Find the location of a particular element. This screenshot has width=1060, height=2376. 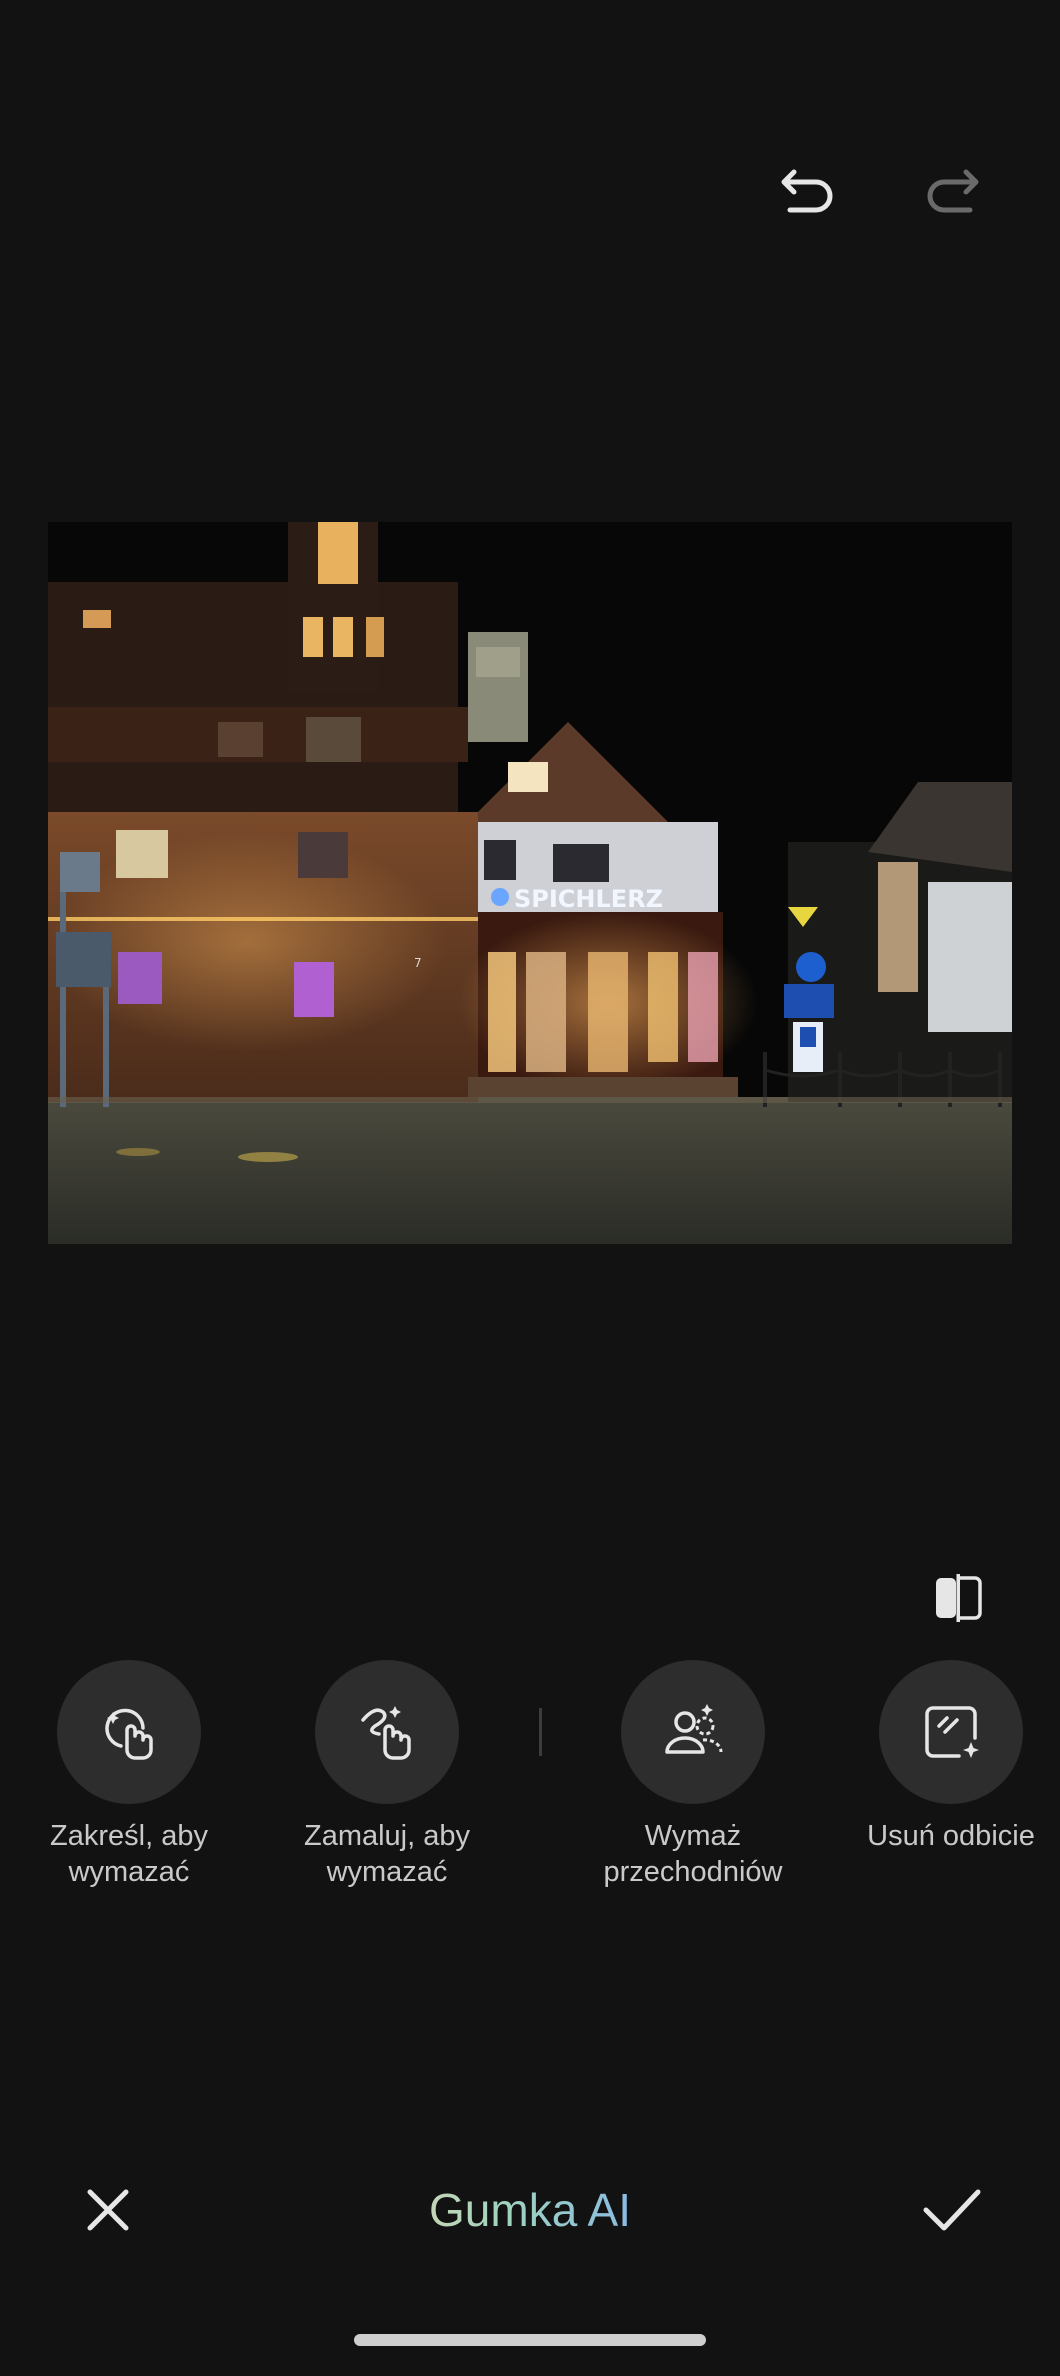

tool-remove-reflection: Usuń odbicie is located at coordinates (940, 1757).